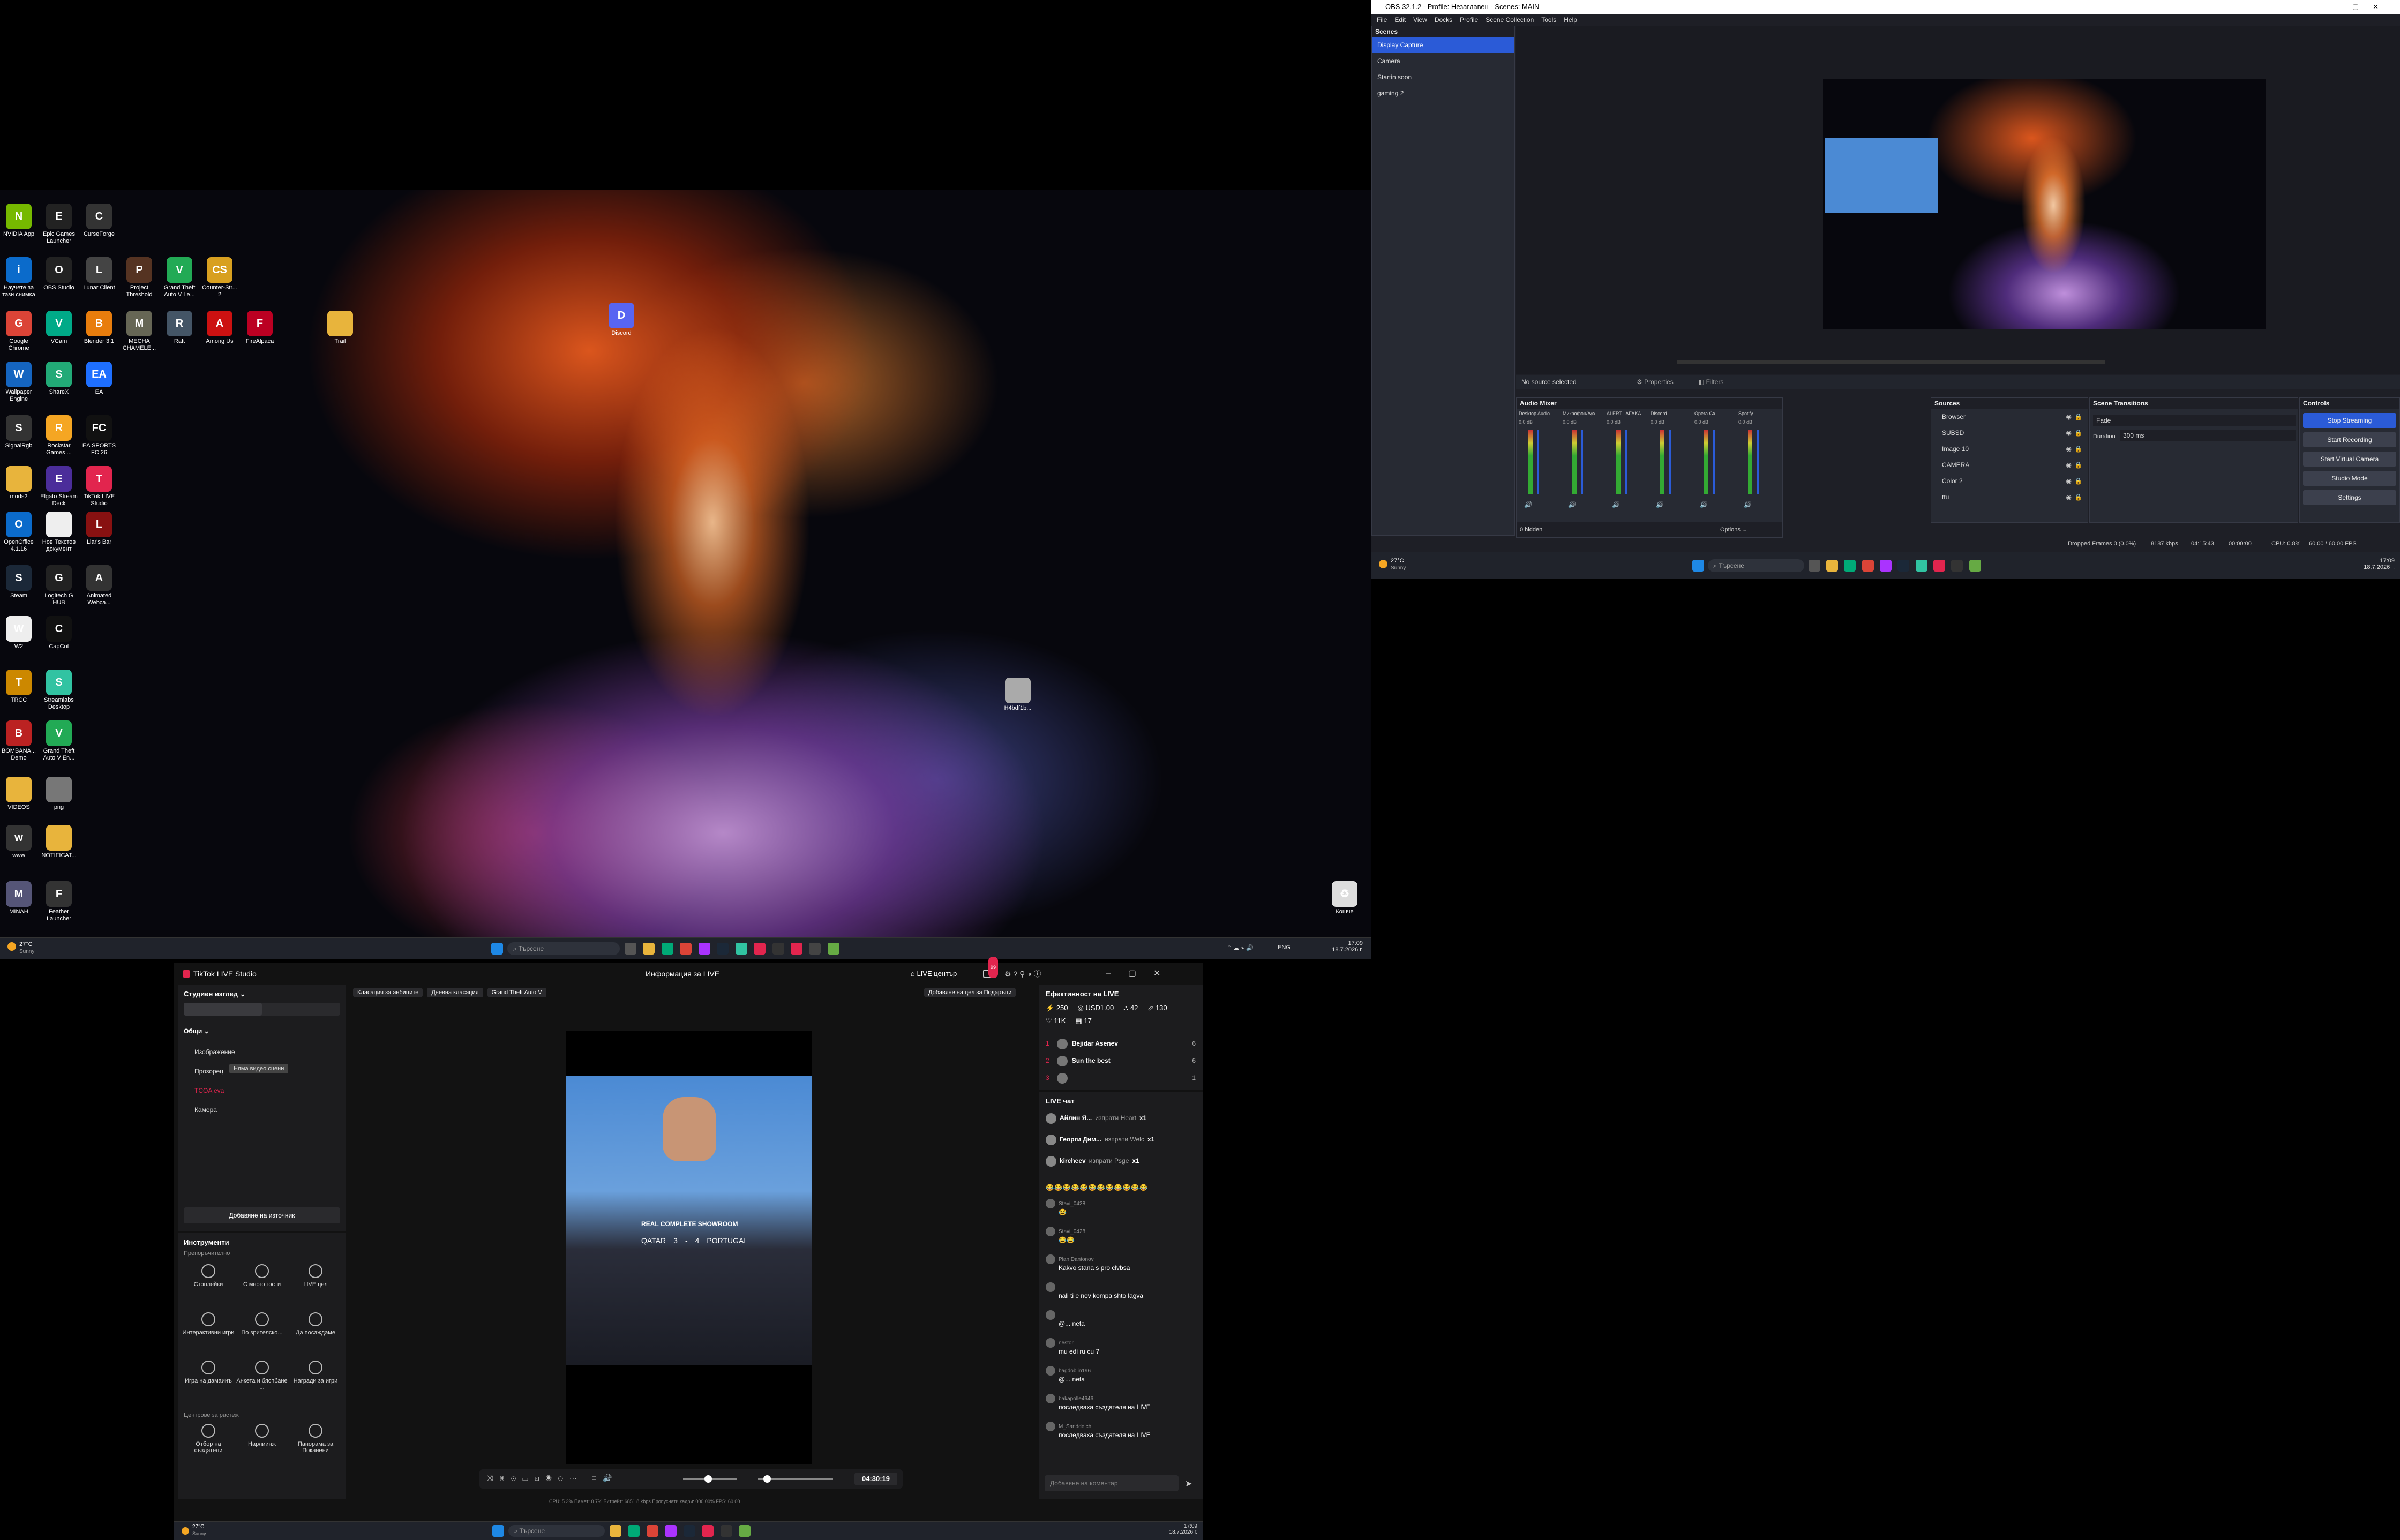  What do you see at coordinates (682, 974) in the screenshot?
I see `tt-live-info: Информация за LIVE` at bounding box center [682, 974].